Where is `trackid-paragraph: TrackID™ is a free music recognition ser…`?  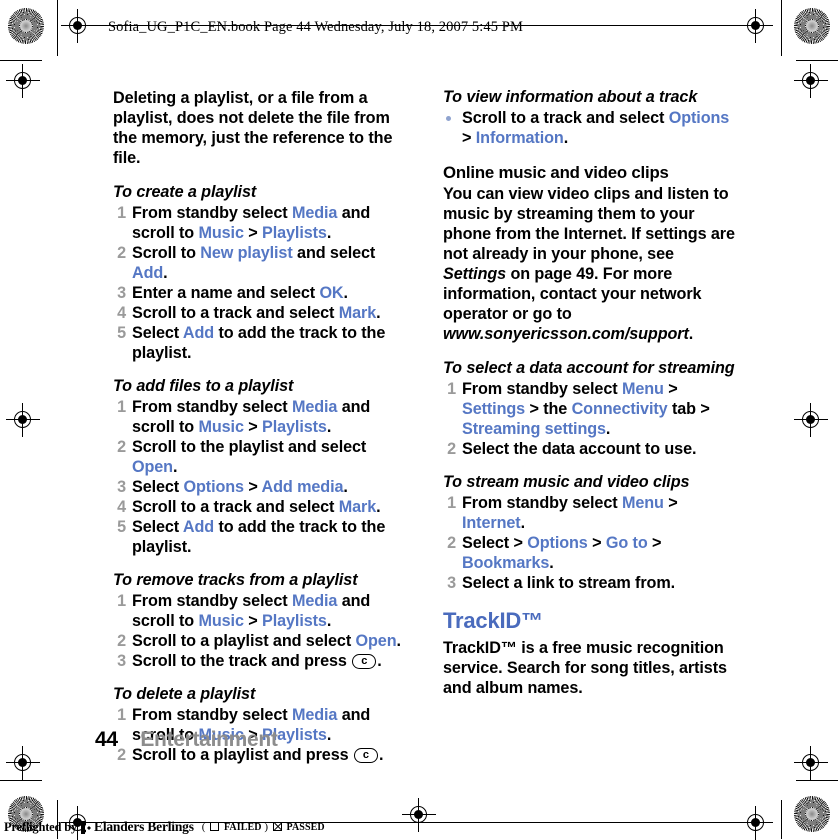 trackid-paragraph: TrackID™ is a free music recognition ser… is located at coordinates (585, 668).